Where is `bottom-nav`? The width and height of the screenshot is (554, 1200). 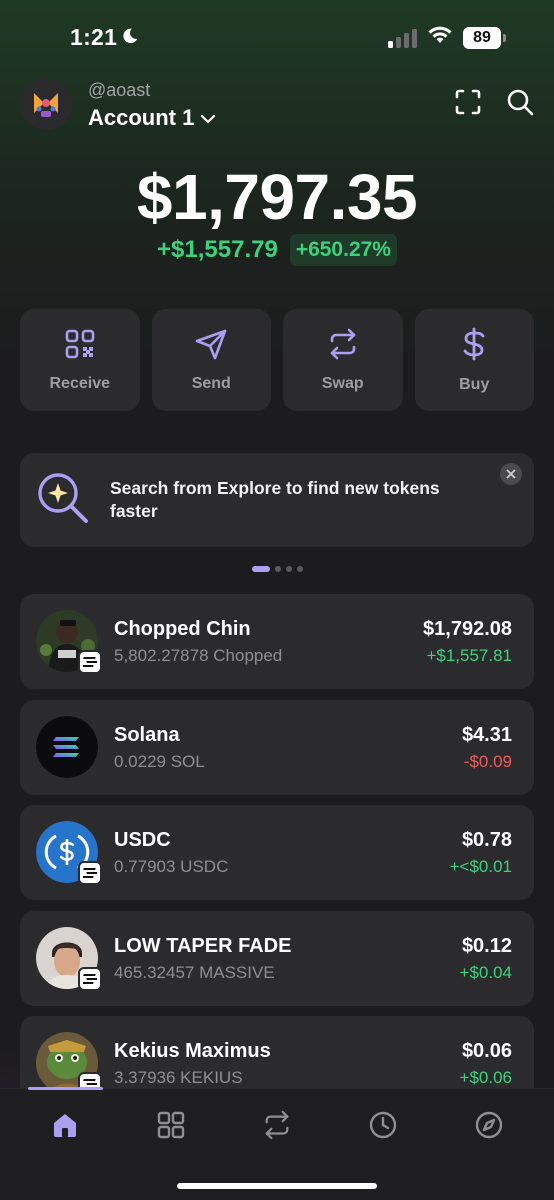 bottom-nav is located at coordinates (277, 1143).